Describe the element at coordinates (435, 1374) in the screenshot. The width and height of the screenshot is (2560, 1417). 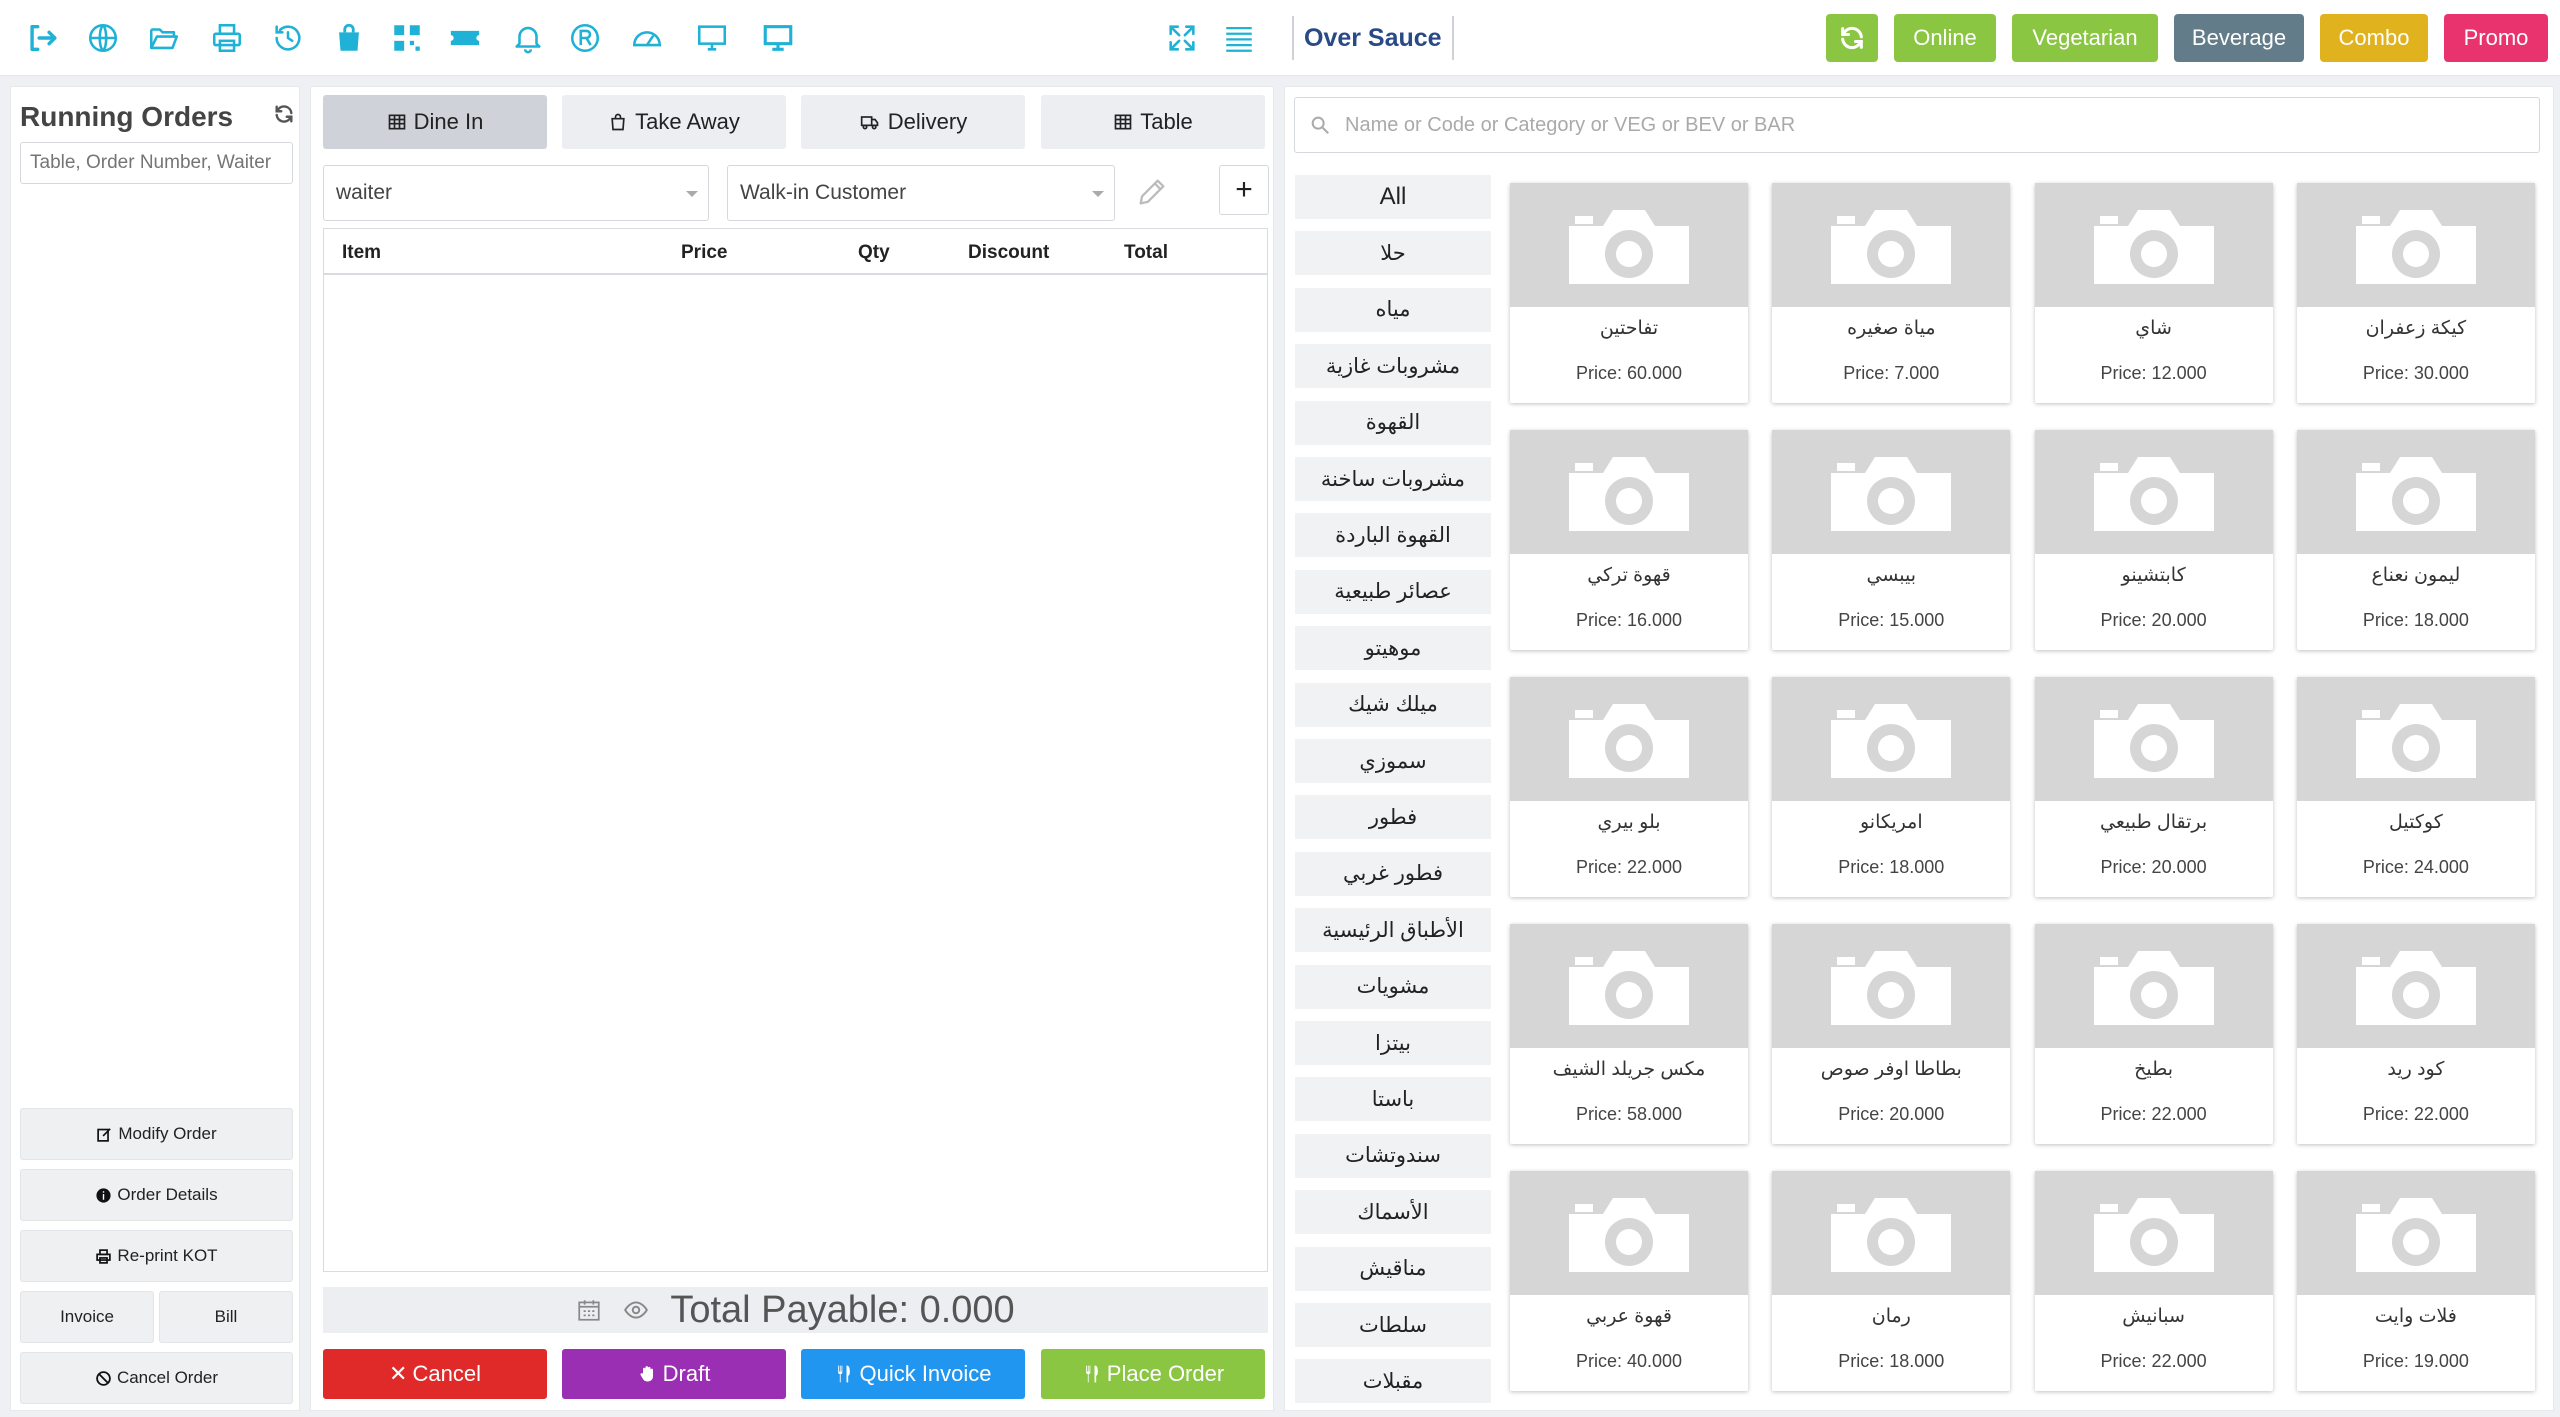
I see `cancel-button: ✕ Cancel` at that location.